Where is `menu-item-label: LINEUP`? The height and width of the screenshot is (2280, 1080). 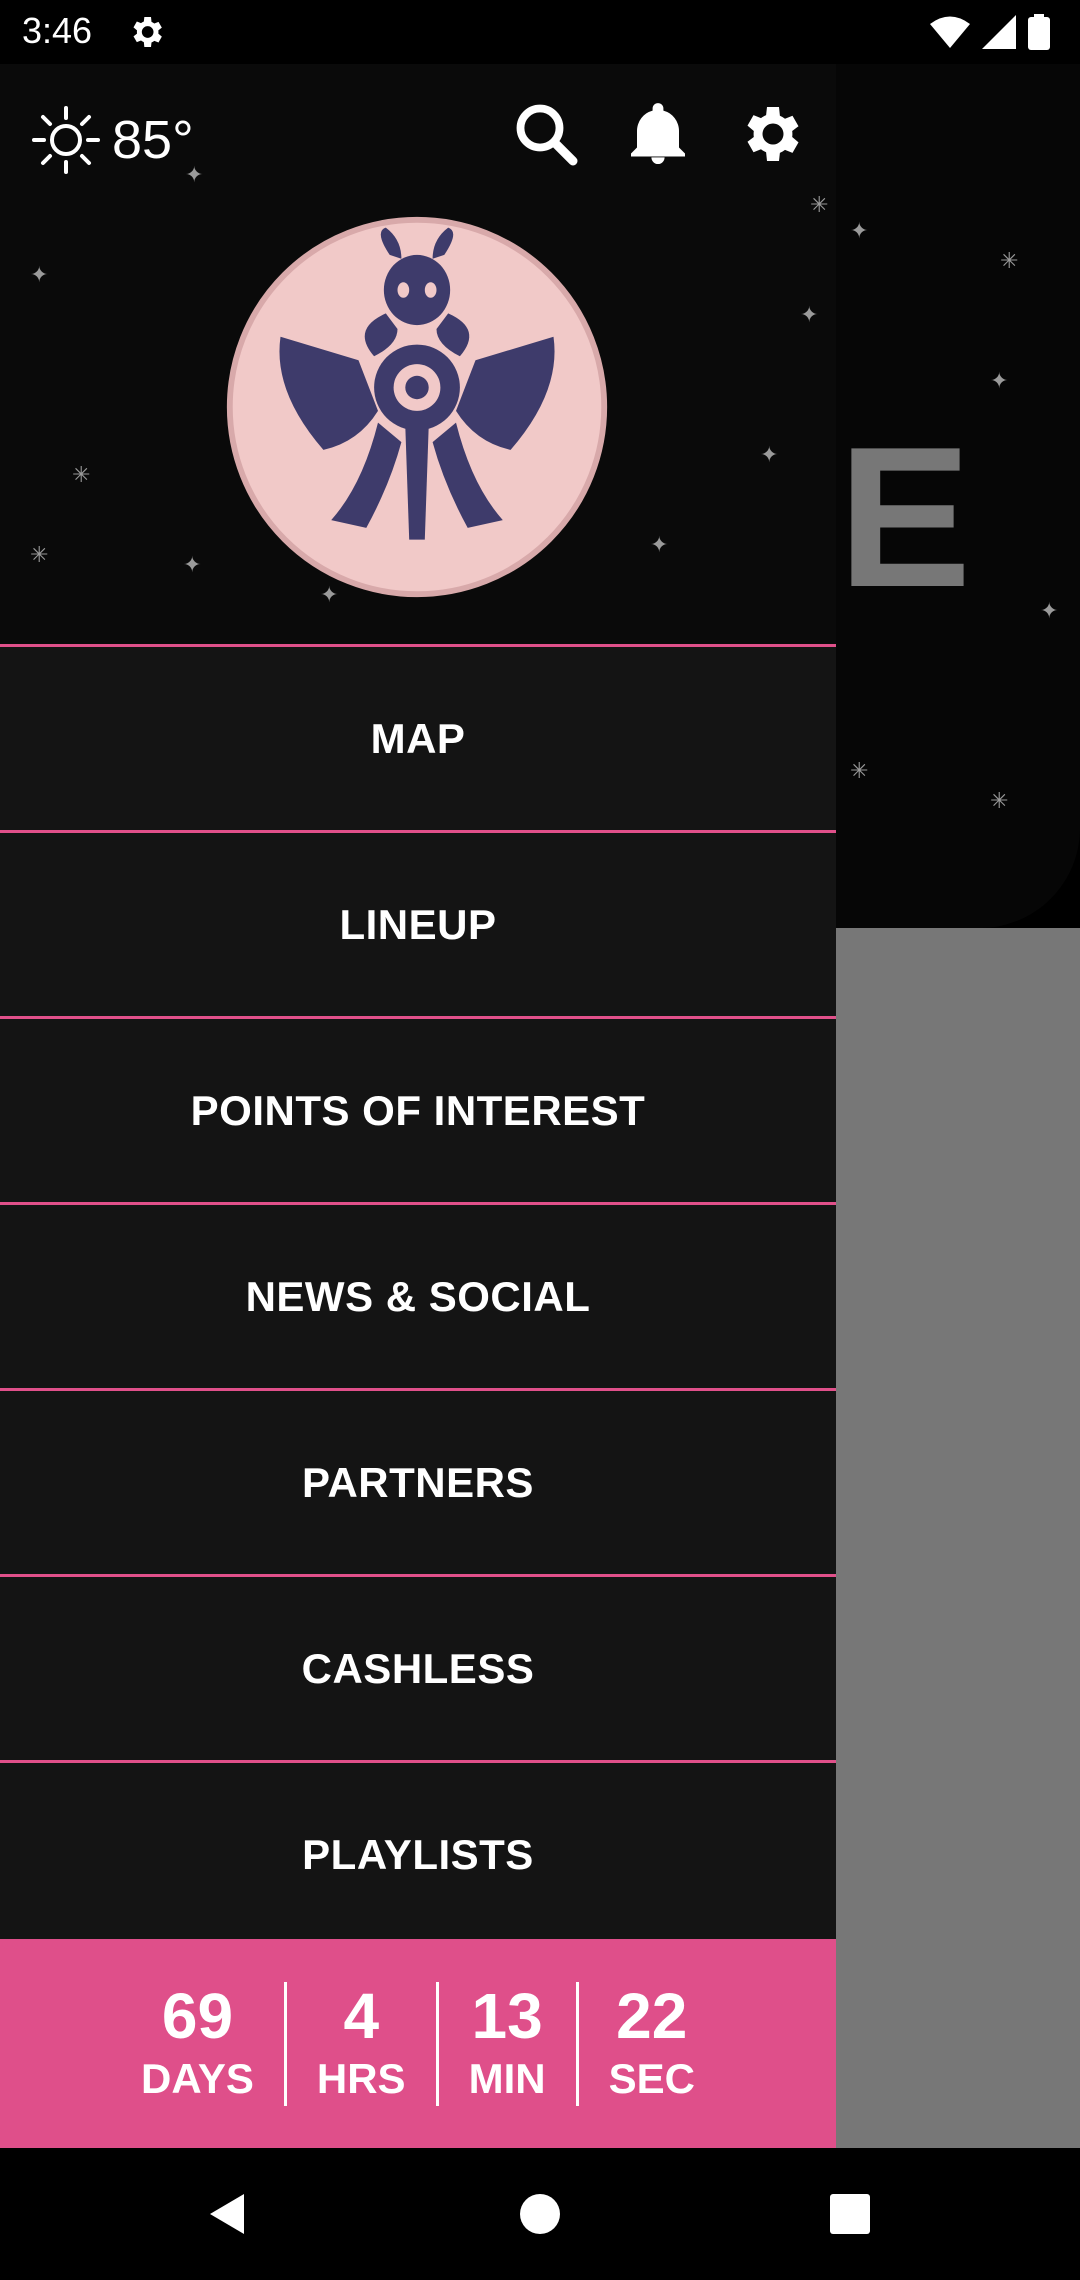 menu-item-label: LINEUP is located at coordinates (418, 924).